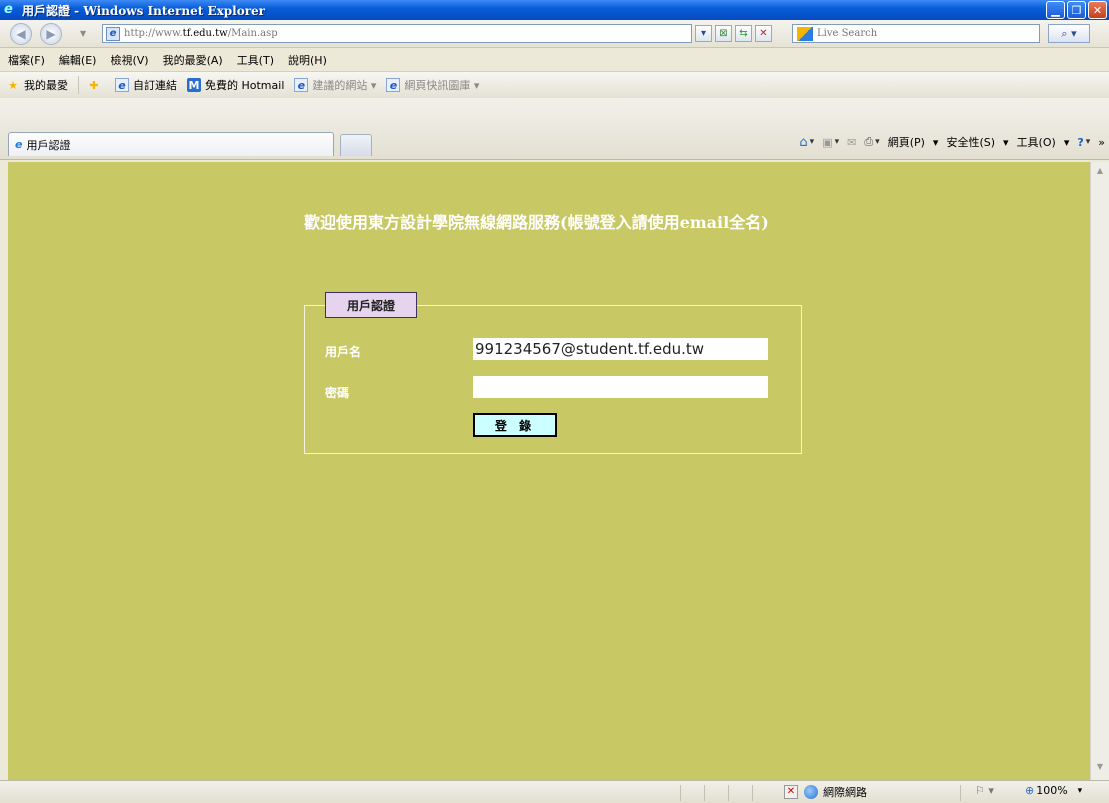 This screenshot has height=803, width=1109. What do you see at coordinates (1080, 142) in the screenshot?
I see `help-icon: ?` at bounding box center [1080, 142].